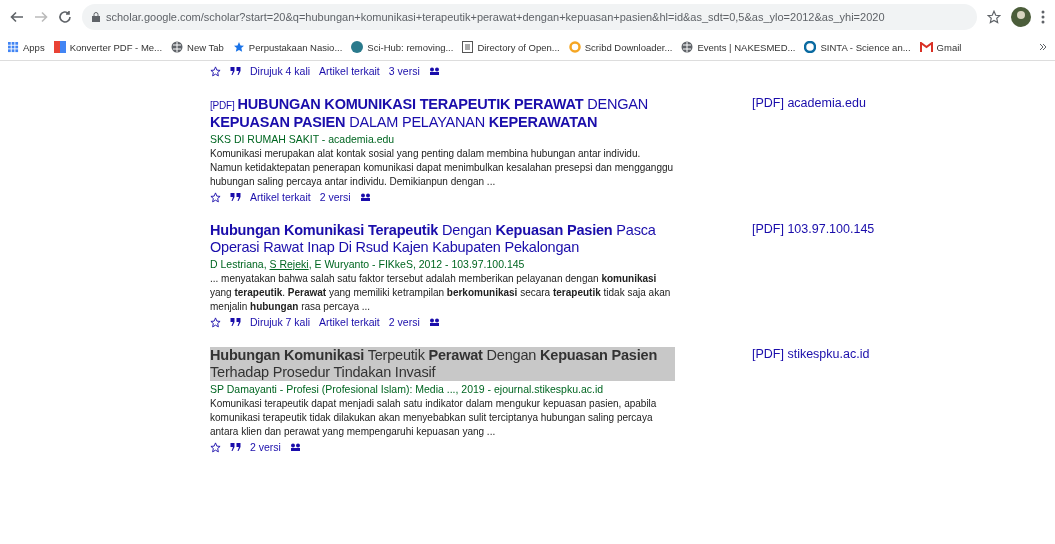  I want to click on colorful-square-icon, so click(59, 47).